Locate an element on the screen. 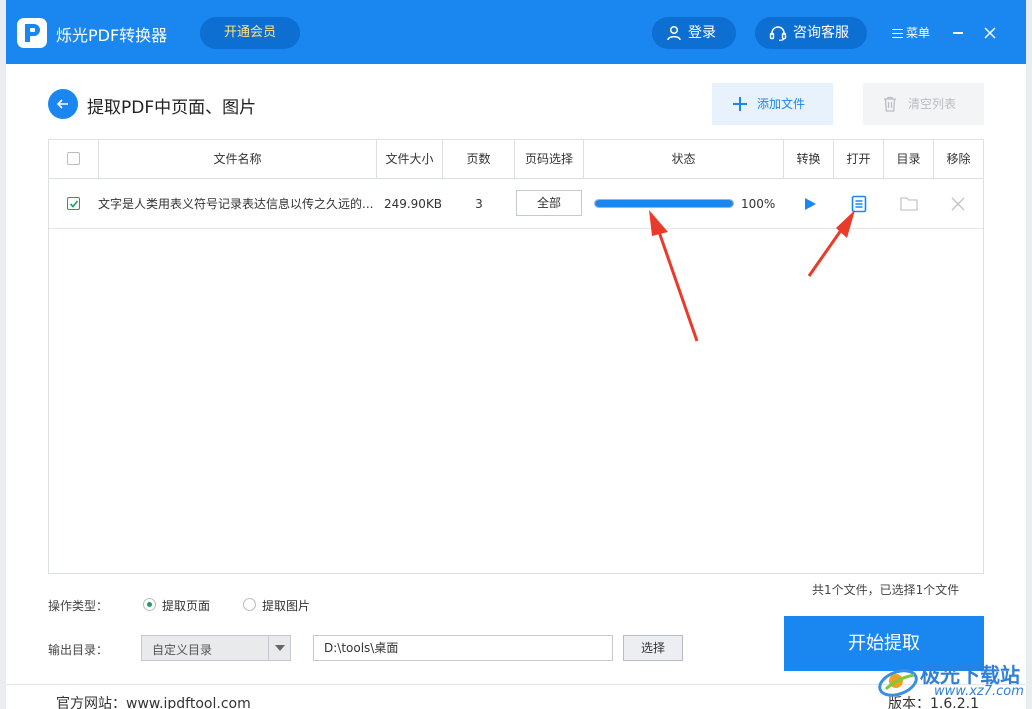 The image size is (1032, 709). chevron-down-icon is located at coordinates (279, 648).